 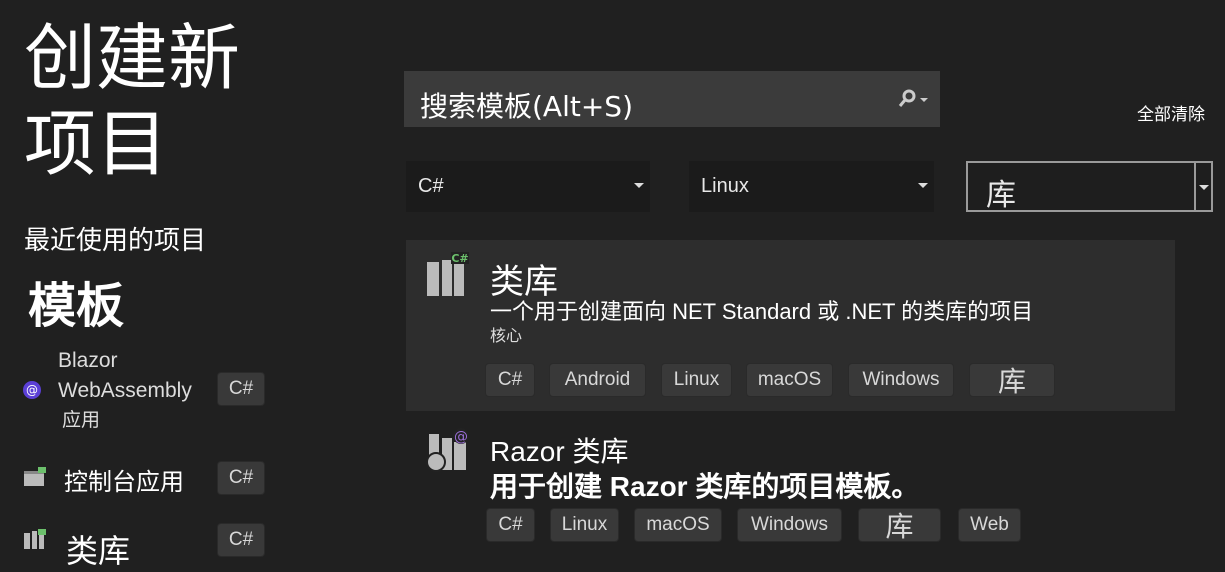 What do you see at coordinates (725, 186) in the screenshot?
I see `platform-filter-value: Linux` at bounding box center [725, 186].